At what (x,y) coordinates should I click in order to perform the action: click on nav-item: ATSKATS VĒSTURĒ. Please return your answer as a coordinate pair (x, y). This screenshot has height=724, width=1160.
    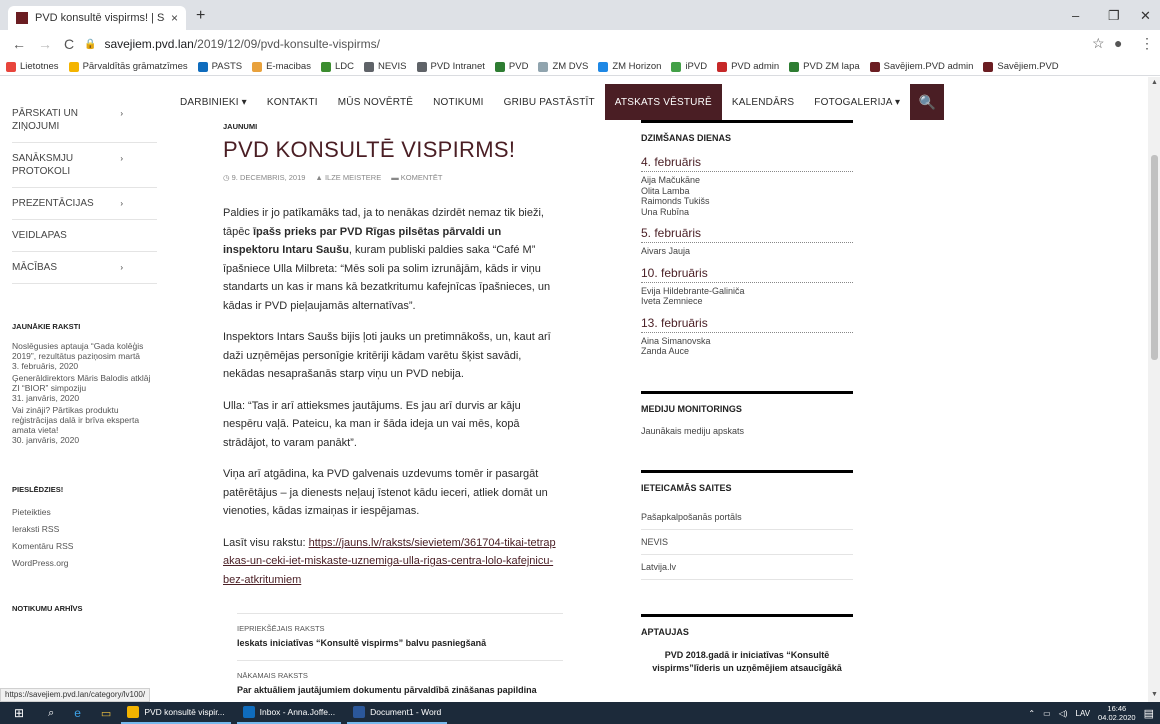
    Looking at the image, I should click on (663, 102).